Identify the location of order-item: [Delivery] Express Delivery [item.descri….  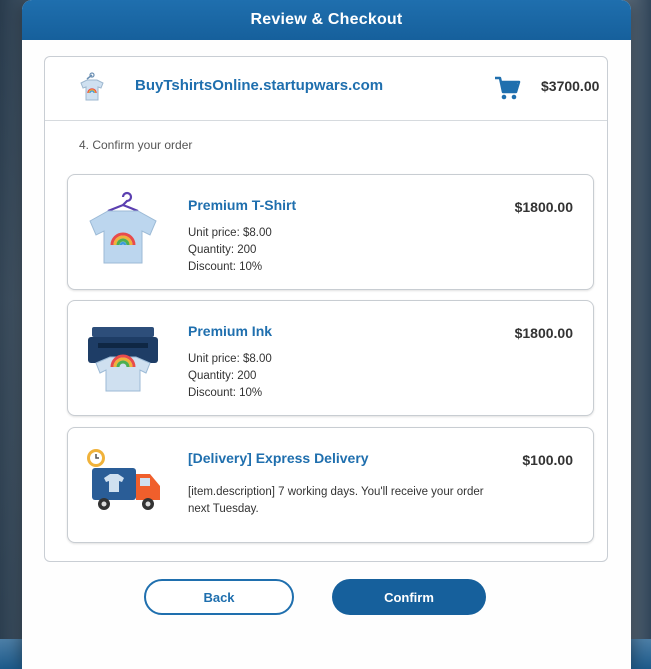
(330, 485).